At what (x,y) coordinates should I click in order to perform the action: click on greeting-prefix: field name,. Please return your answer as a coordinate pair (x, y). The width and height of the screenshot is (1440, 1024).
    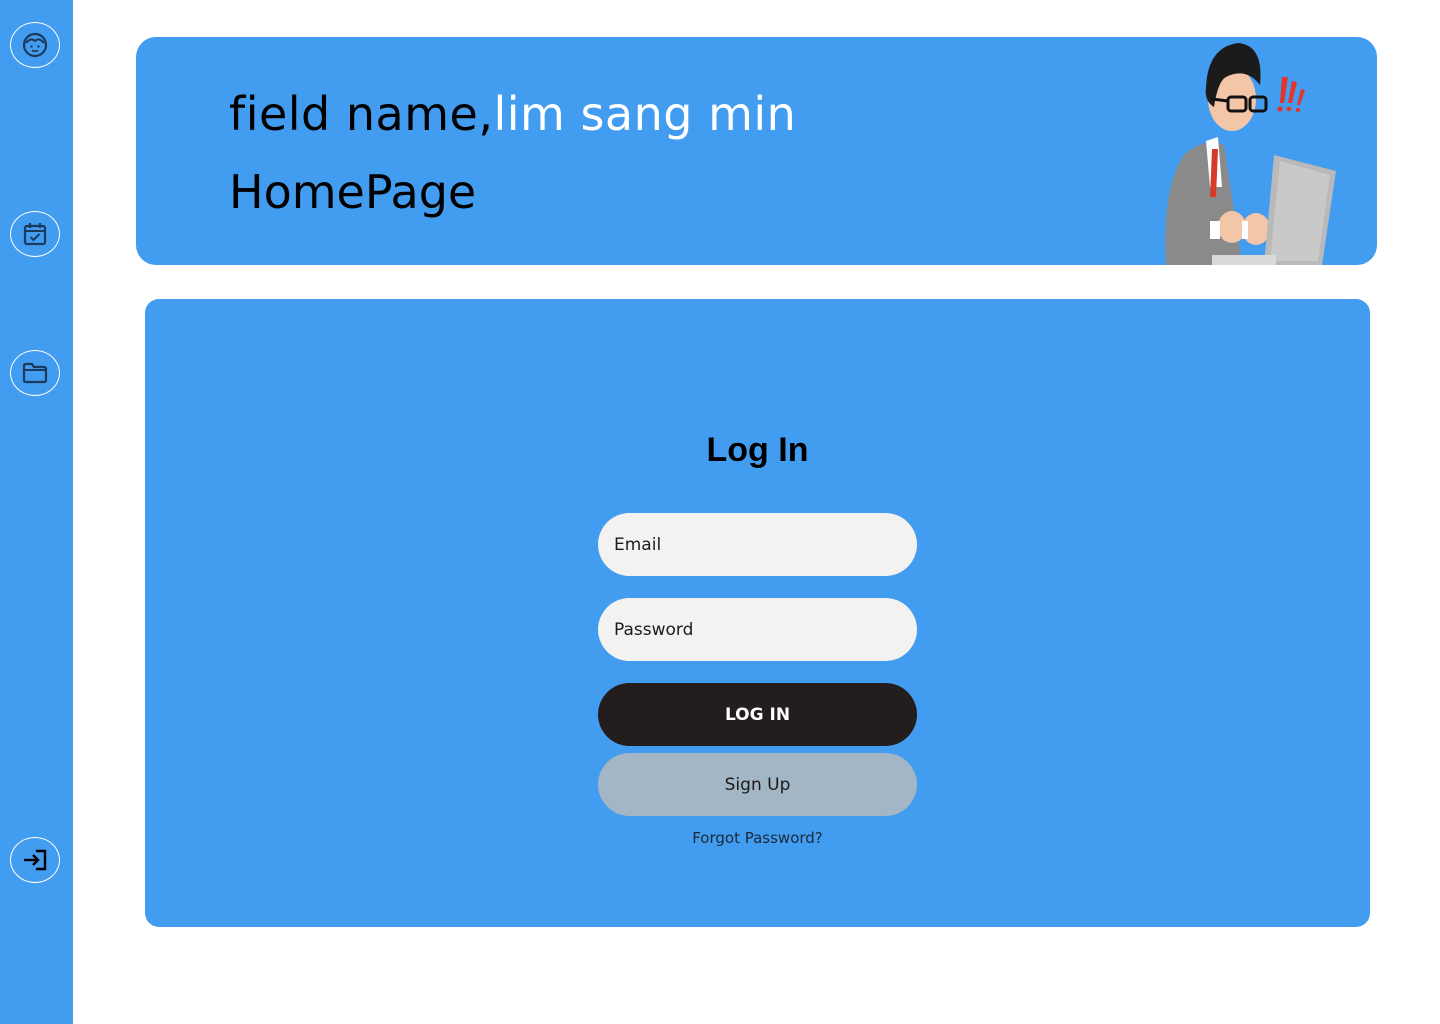
    Looking at the image, I should click on (361, 114).